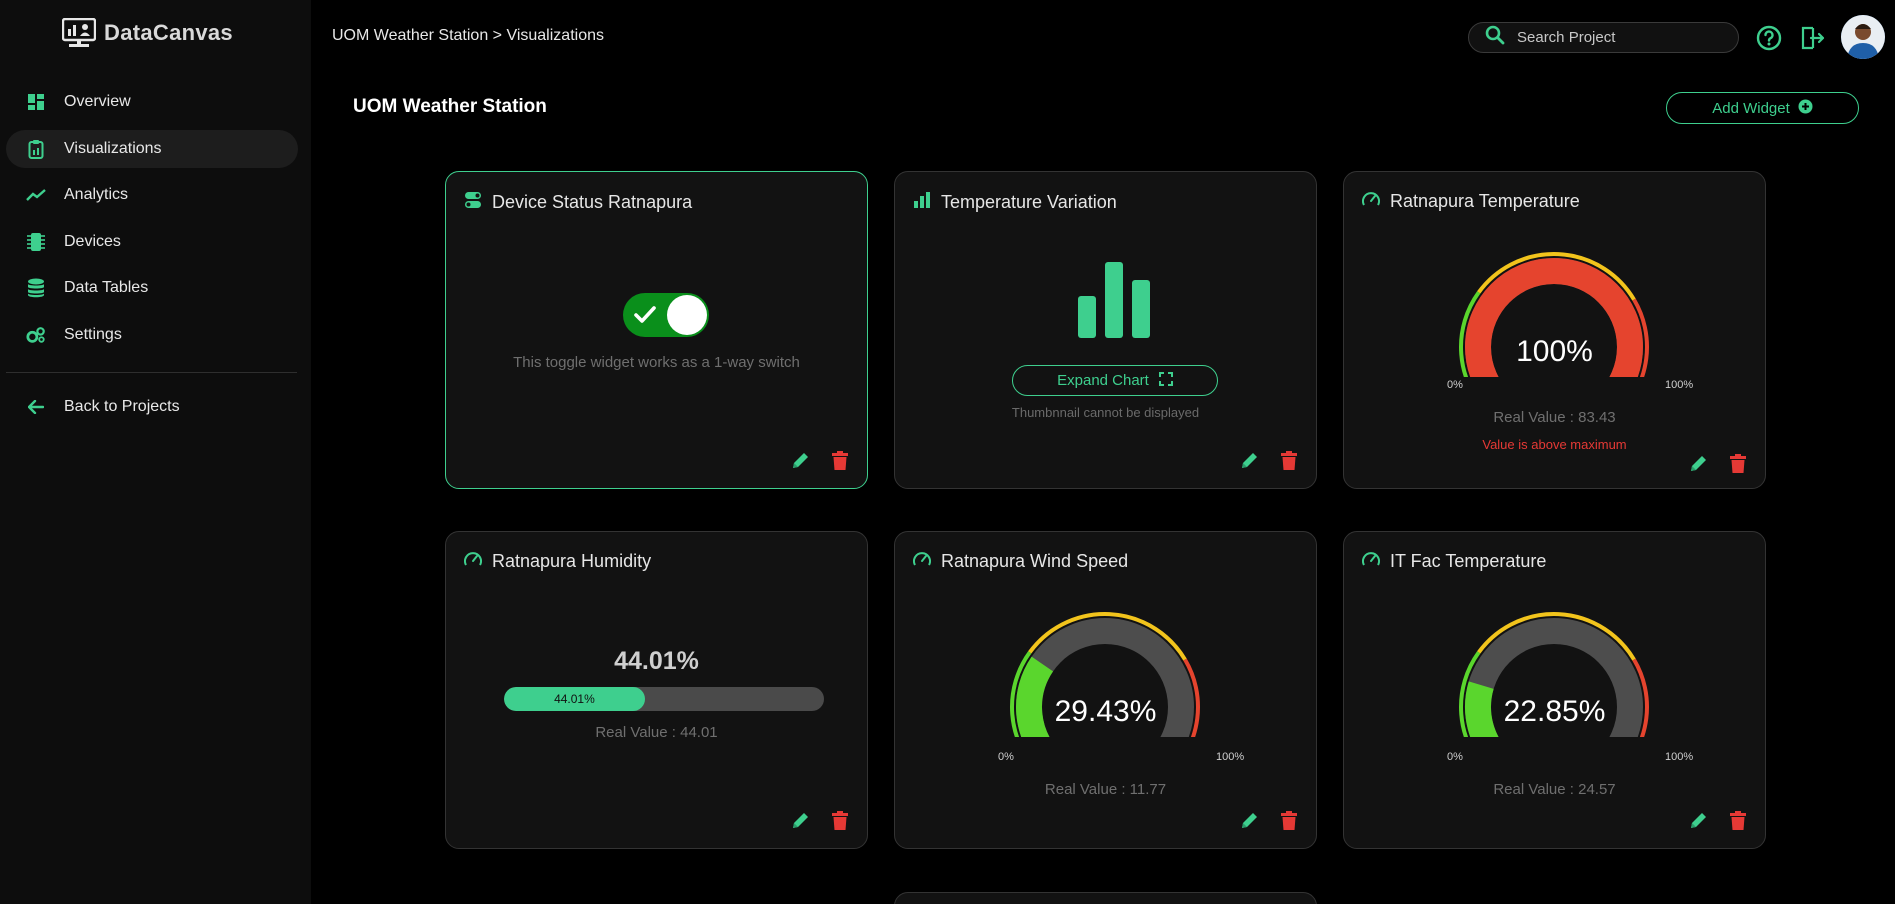 The image size is (1895, 904). What do you see at coordinates (473, 202) in the screenshot?
I see `toggle-icon` at bounding box center [473, 202].